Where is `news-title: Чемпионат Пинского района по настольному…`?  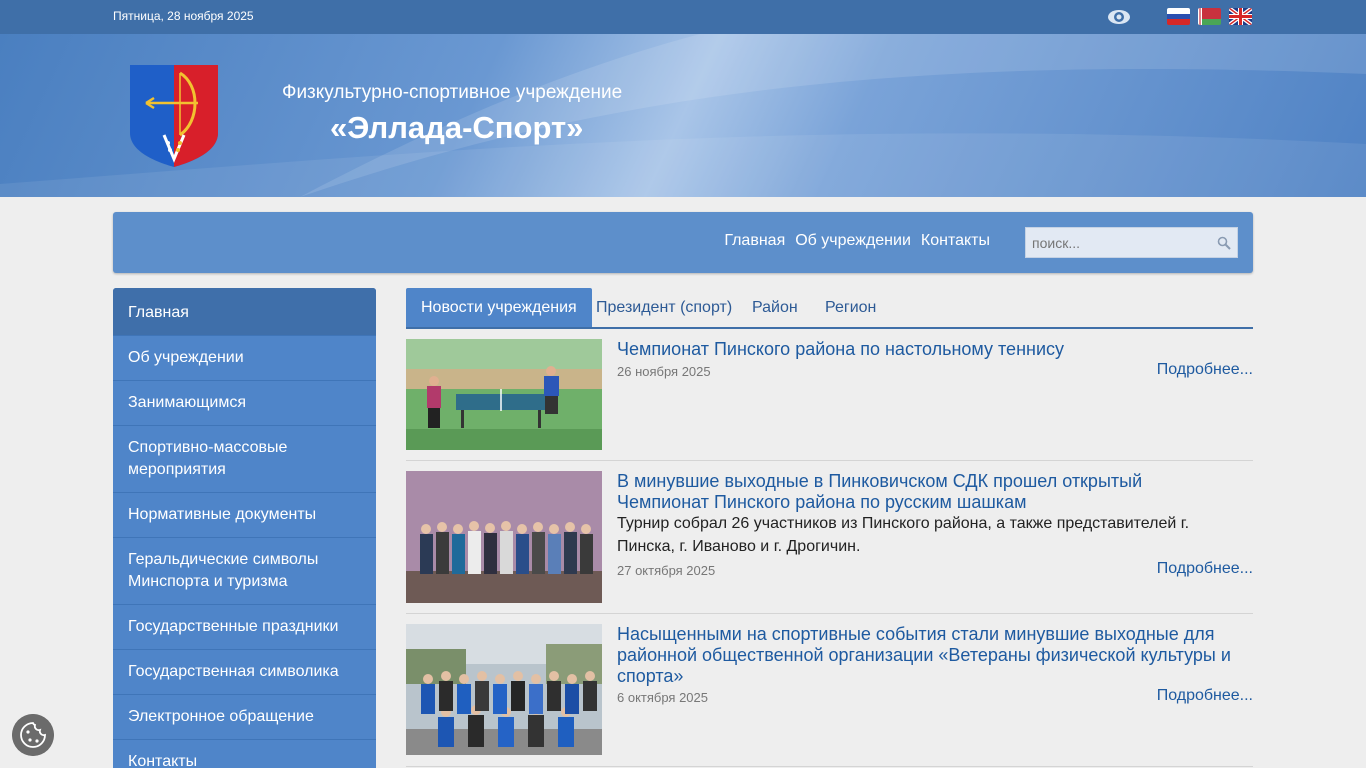
news-title: Чемпионат Пинского района по настольному… is located at coordinates (927, 349).